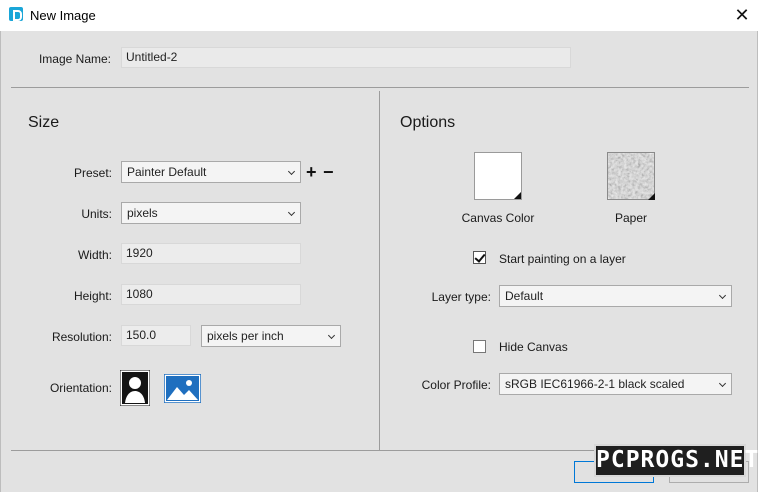  I want to click on units-label: Units:, so click(96, 214).